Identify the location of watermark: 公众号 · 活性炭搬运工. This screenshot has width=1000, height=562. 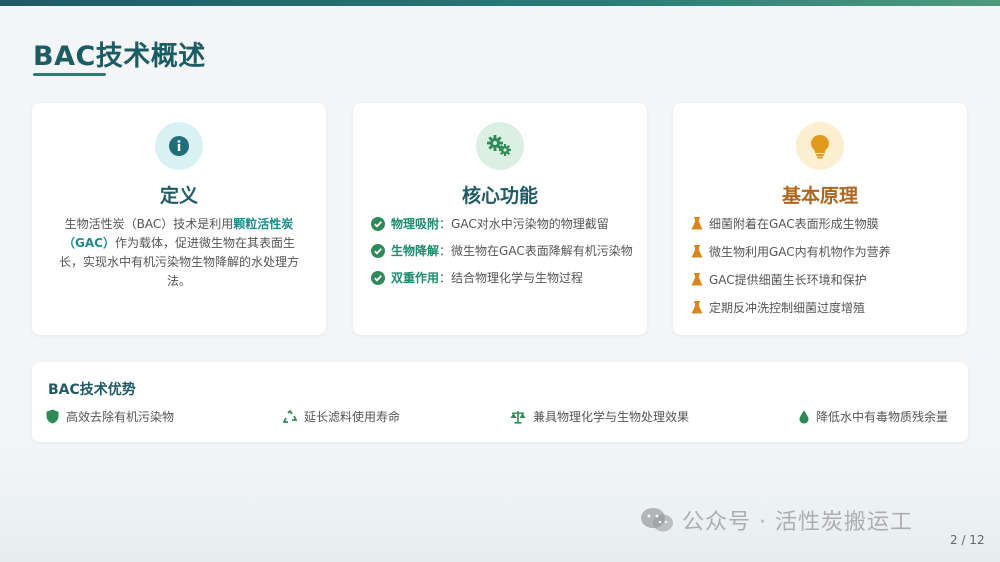
(776, 520).